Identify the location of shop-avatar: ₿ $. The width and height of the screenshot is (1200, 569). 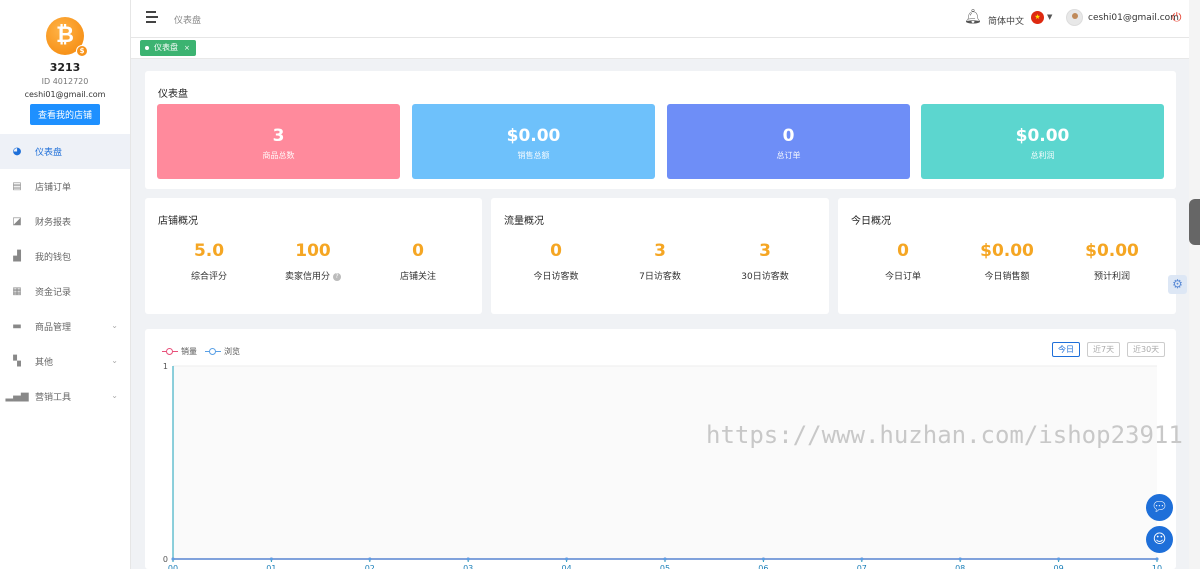
(67, 37).